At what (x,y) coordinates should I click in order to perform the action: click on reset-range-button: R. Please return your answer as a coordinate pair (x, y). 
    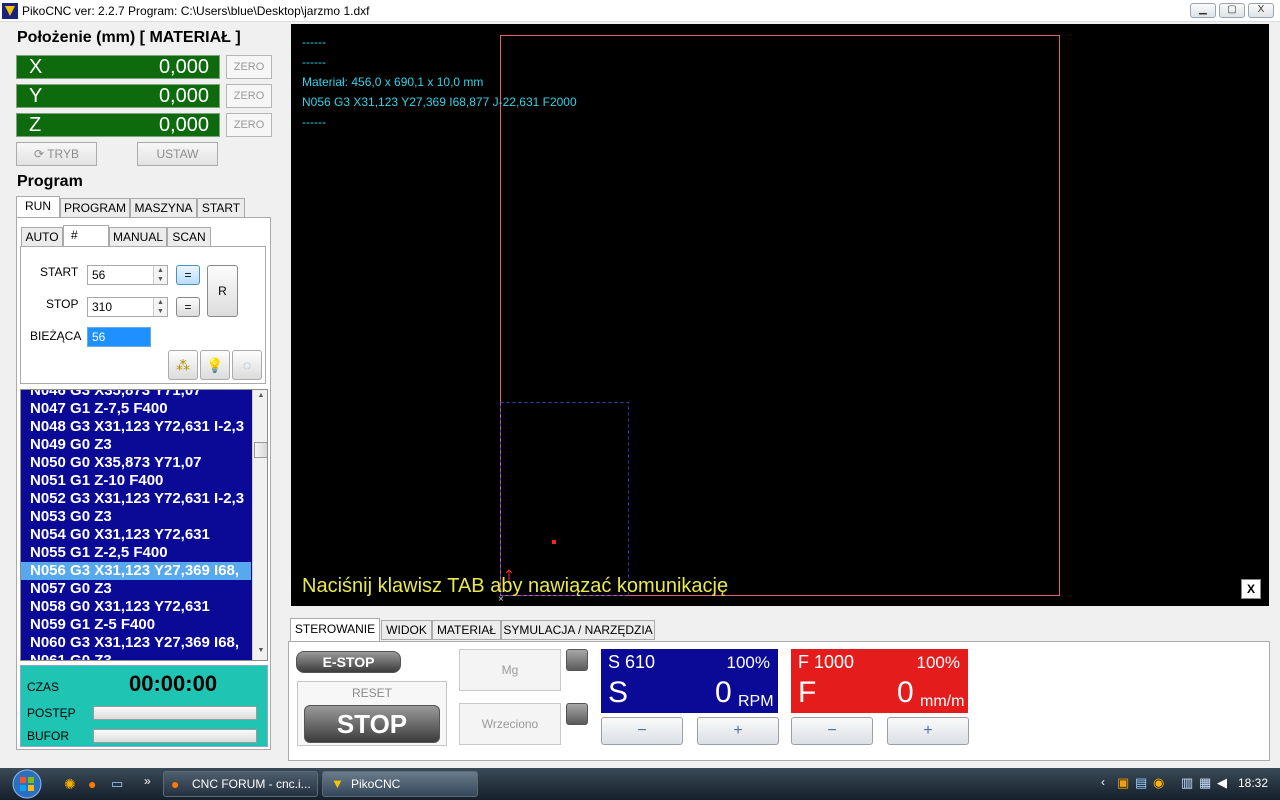
    Looking at the image, I should click on (222, 291).